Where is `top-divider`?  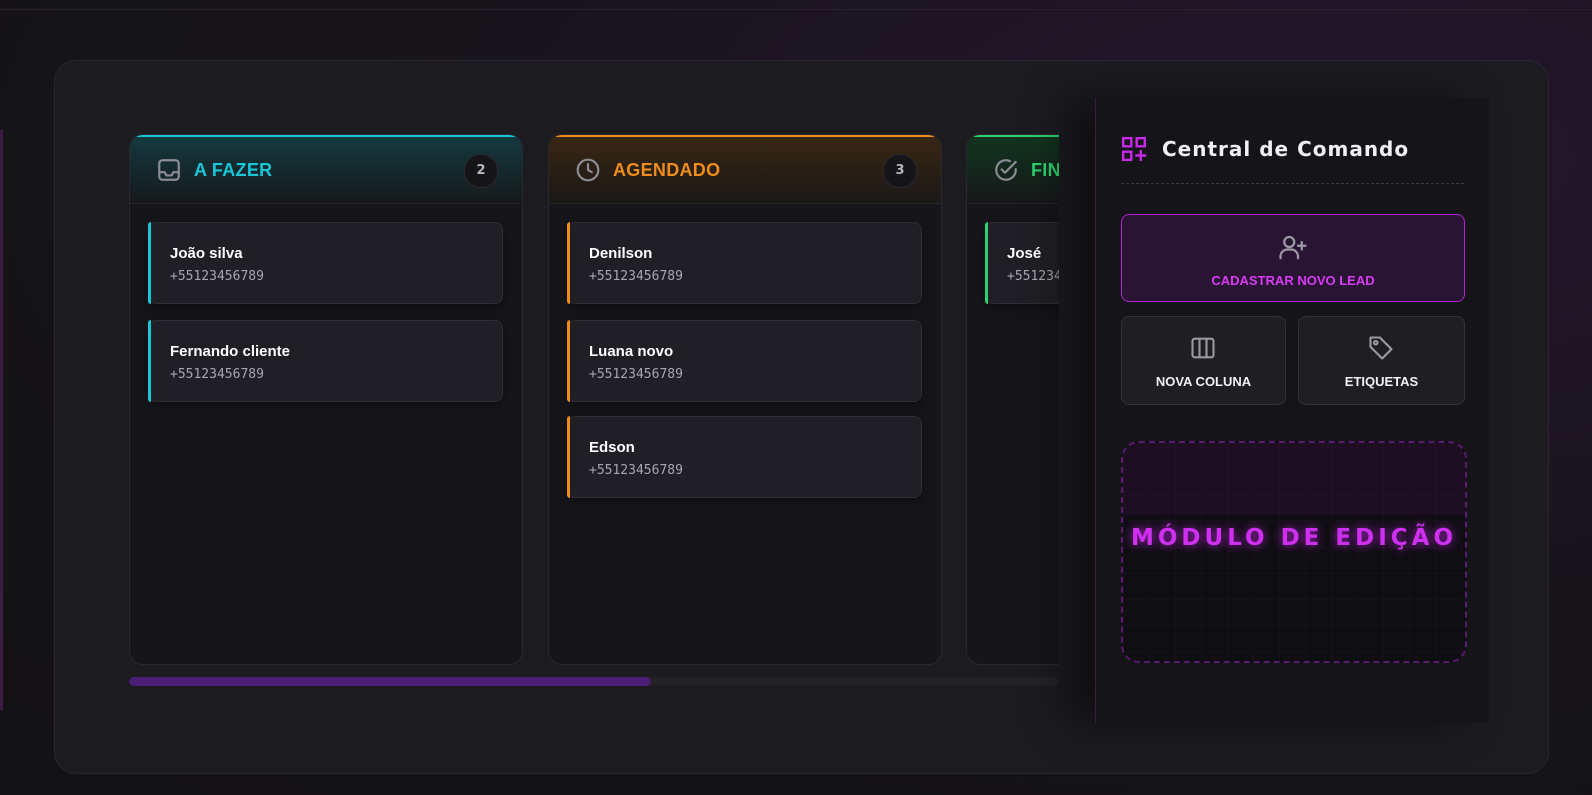 top-divider is located at coordinates (796, 9).